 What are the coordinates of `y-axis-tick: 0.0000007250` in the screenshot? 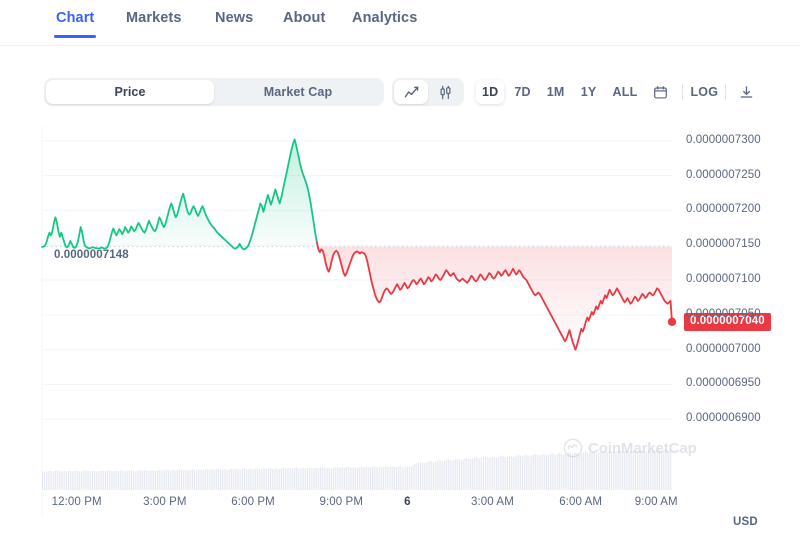 It's located at (723, 174).